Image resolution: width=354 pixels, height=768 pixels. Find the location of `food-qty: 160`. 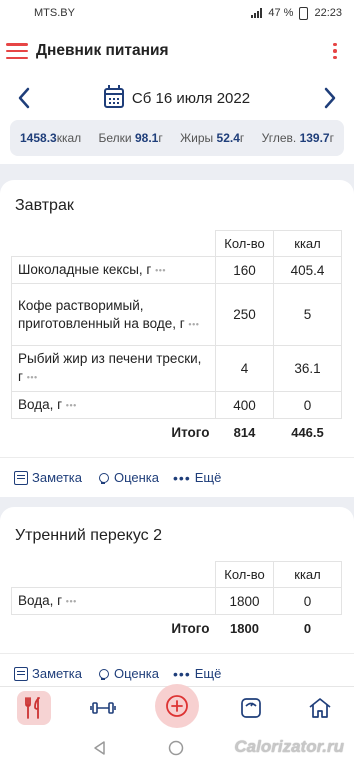

food-qty: 160 is located at coordinates (244, 270).